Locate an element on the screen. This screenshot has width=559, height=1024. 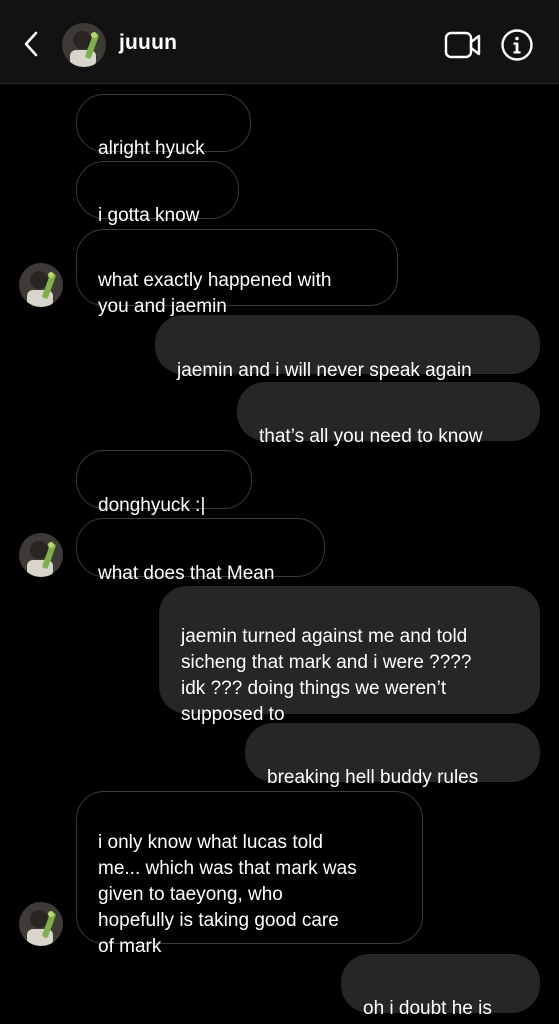
message-text: jaemin and i will never speak again is located at coordinates (324, 370).